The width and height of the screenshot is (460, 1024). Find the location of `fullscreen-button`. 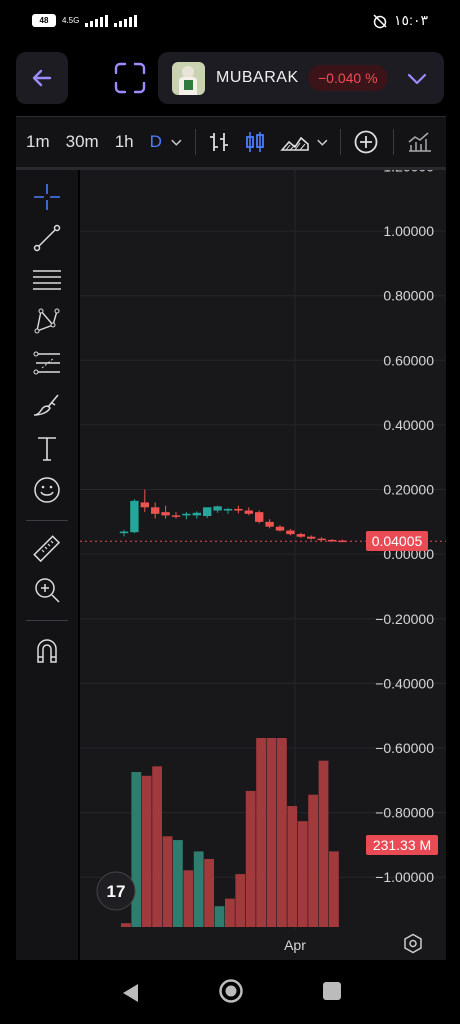

fullscreen-button is located at coordinates (130, 78).